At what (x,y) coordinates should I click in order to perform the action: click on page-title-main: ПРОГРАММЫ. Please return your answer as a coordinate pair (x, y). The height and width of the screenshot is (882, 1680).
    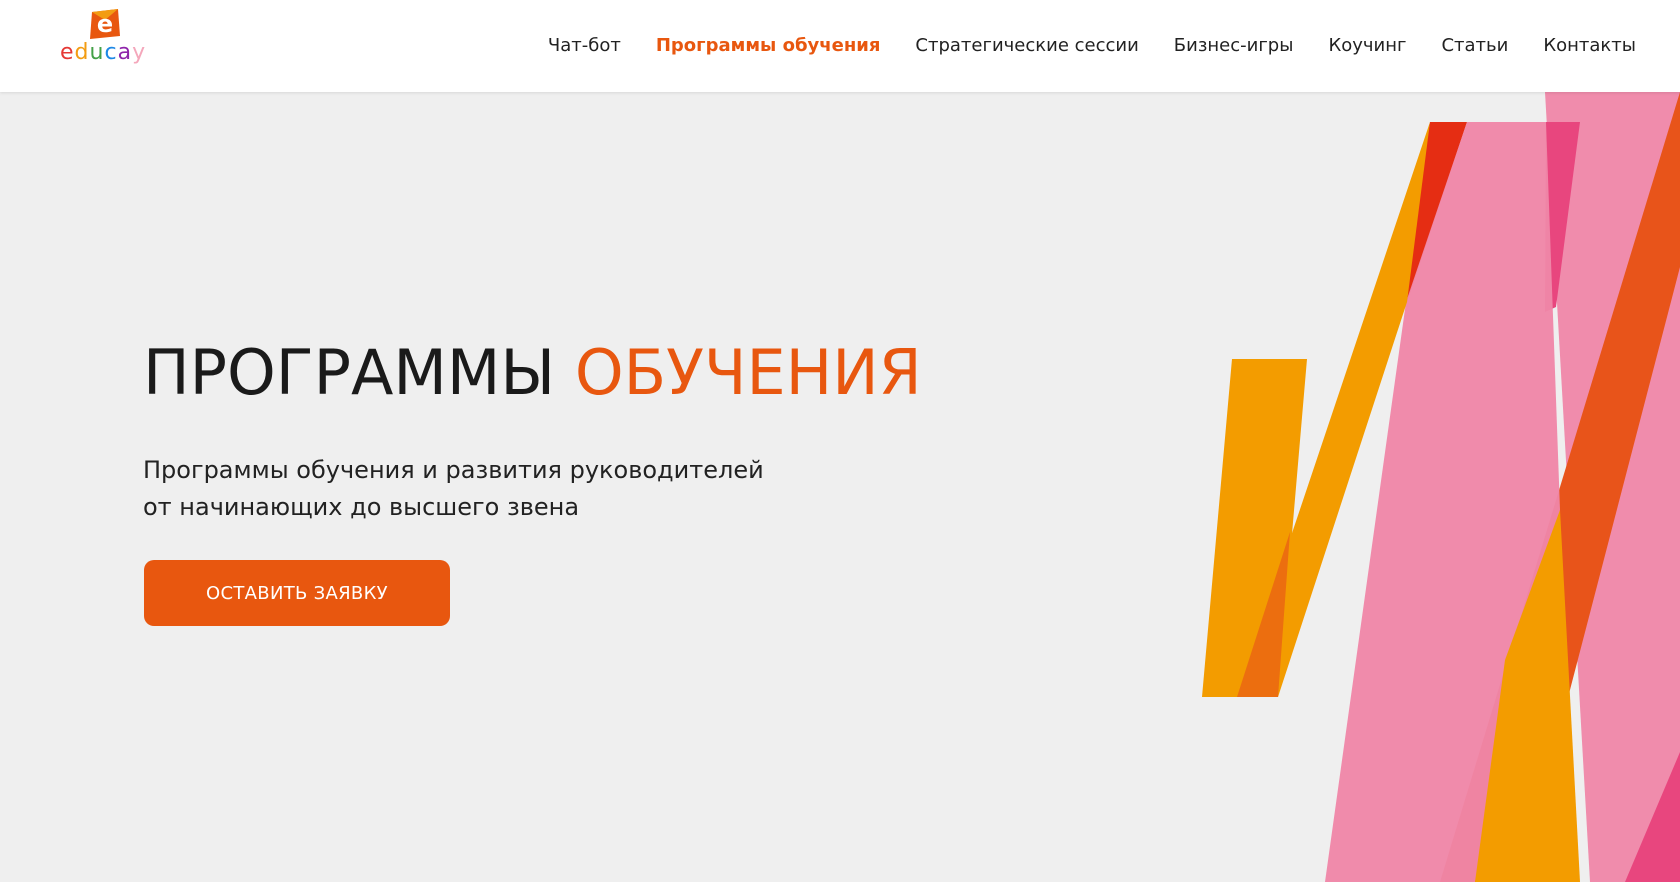
    Looking at the image, I should click on (349, 372).